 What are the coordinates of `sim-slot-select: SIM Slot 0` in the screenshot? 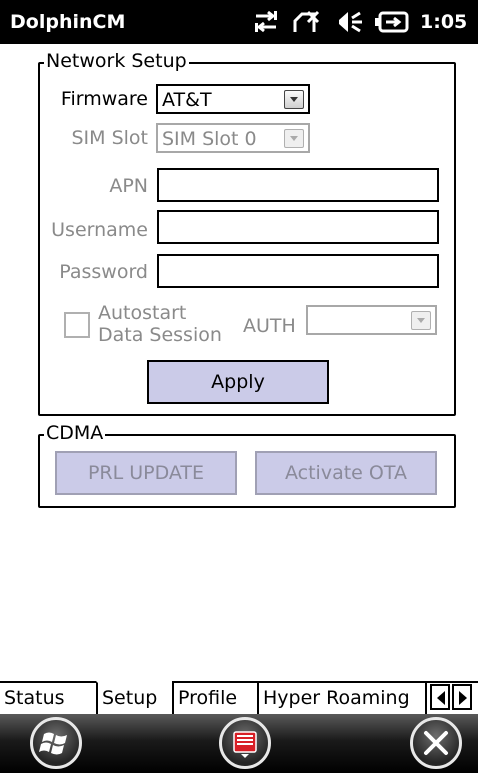 It's located at (233, 138).